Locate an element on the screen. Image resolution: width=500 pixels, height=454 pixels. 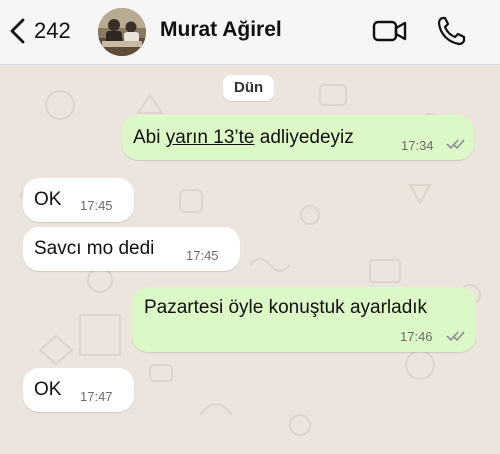
phone-call-icon is located at coordinates (451, 31).